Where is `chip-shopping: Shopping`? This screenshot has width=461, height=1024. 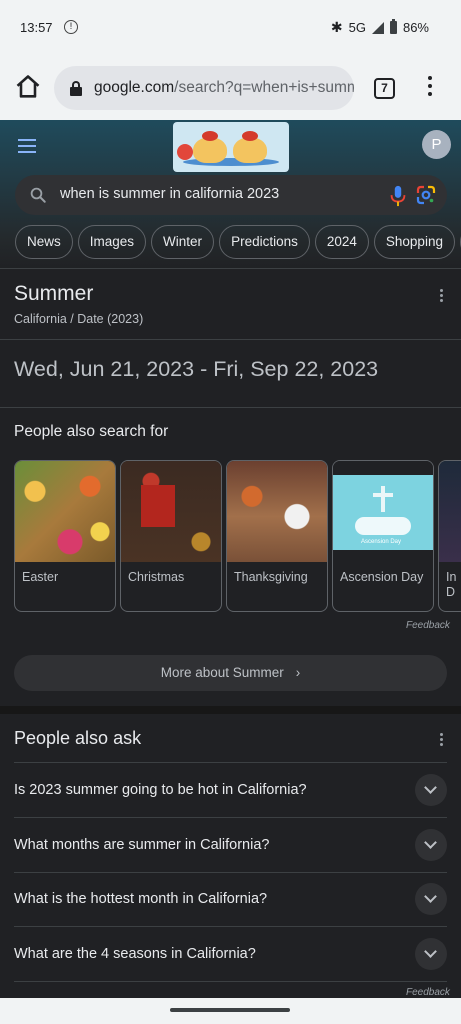
chip-shopping: Shopping is located at coordinates (414, 242).